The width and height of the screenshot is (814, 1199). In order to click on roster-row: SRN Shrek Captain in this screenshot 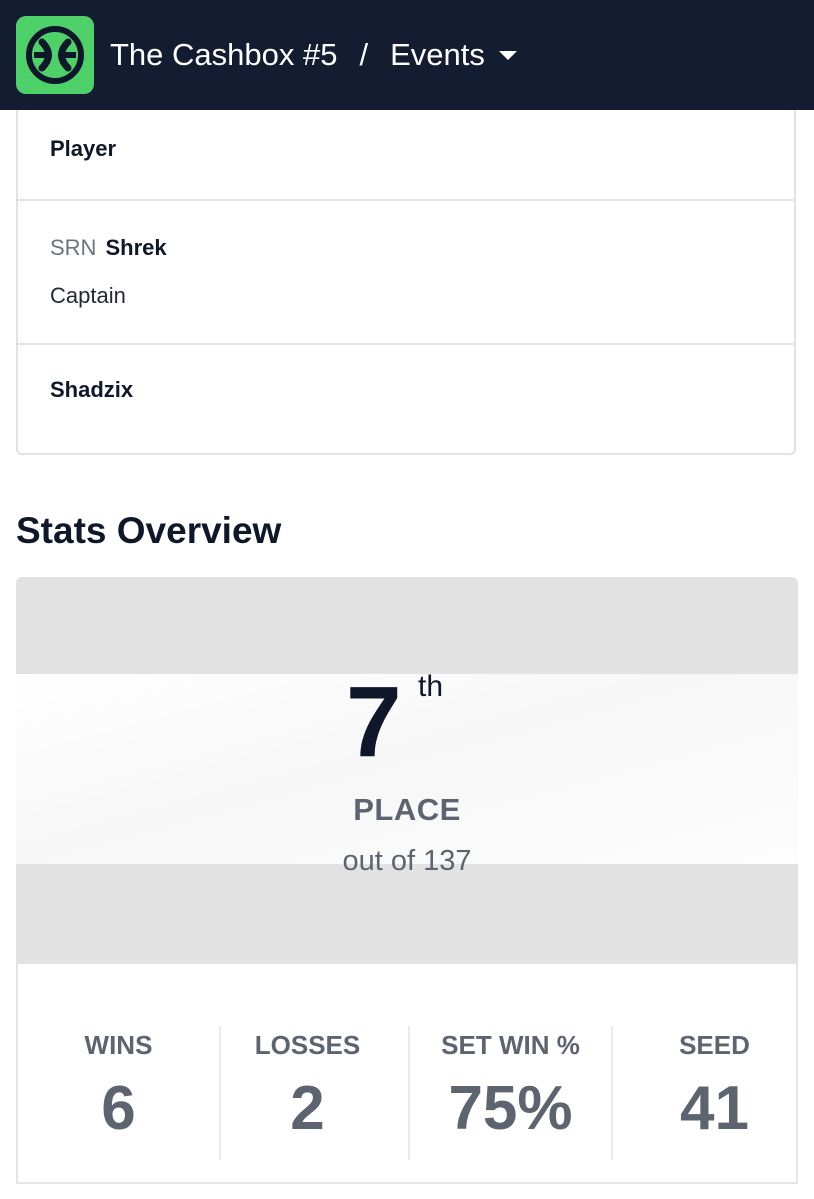, I will do `click(406, 273)`.